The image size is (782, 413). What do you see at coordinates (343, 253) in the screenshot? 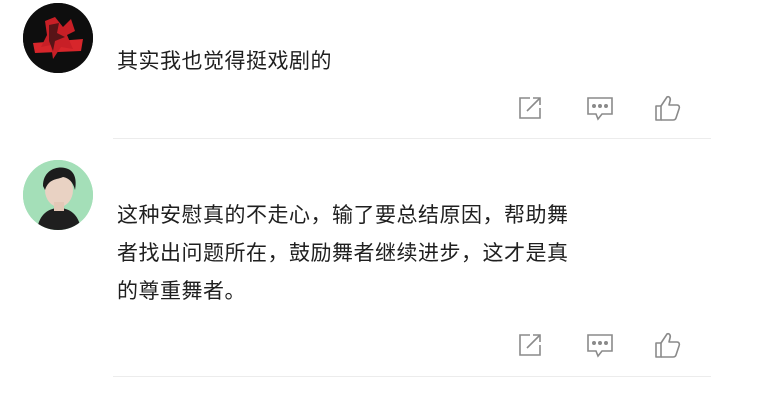
I see `comment-line: 者找出问题所在，鼓励舞者继续进步，这才是真` at bounding box center [343, 253].